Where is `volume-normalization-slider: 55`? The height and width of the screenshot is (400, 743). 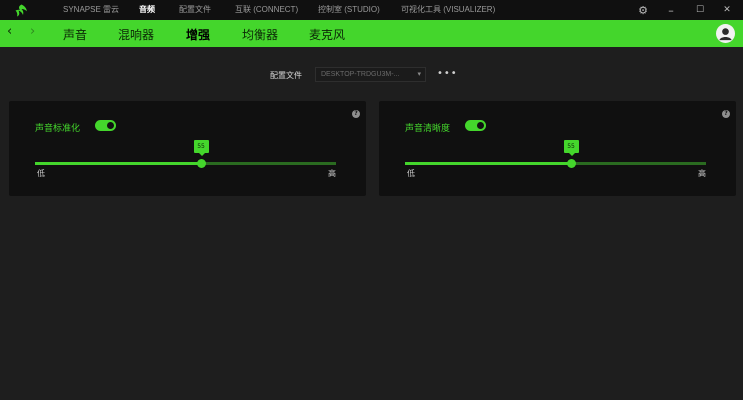
volume-normalization-slider: 55 is located at coordinates (185, 154).